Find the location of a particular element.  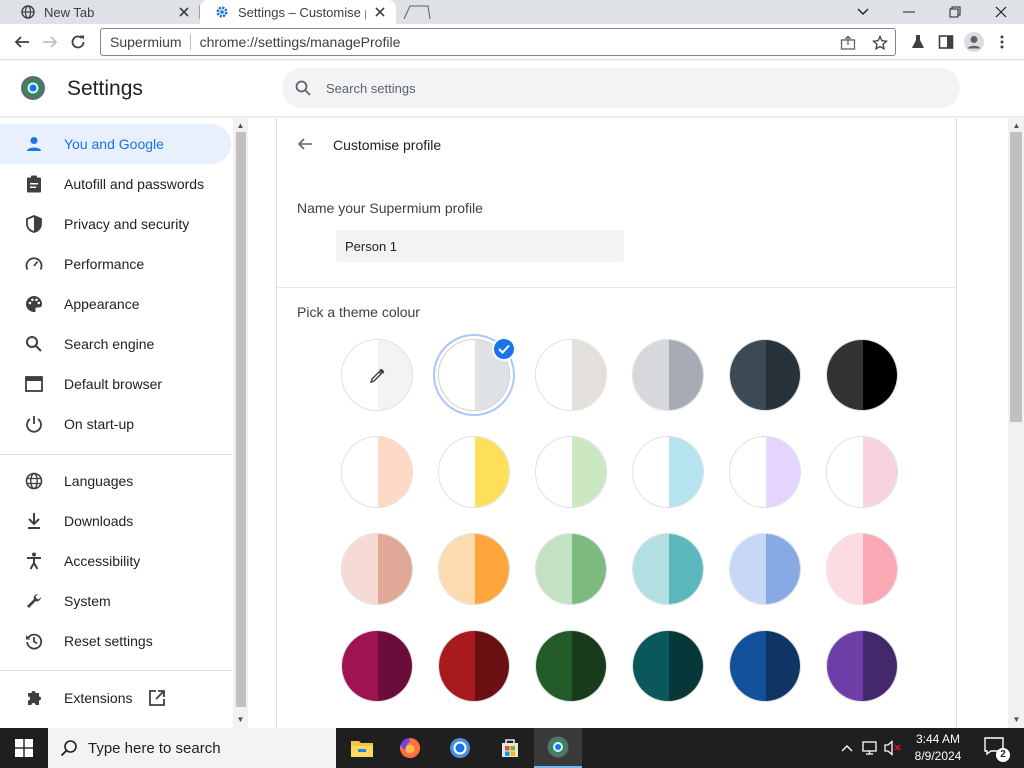

microsoft-store-icon is located at coordinates (510, 748).